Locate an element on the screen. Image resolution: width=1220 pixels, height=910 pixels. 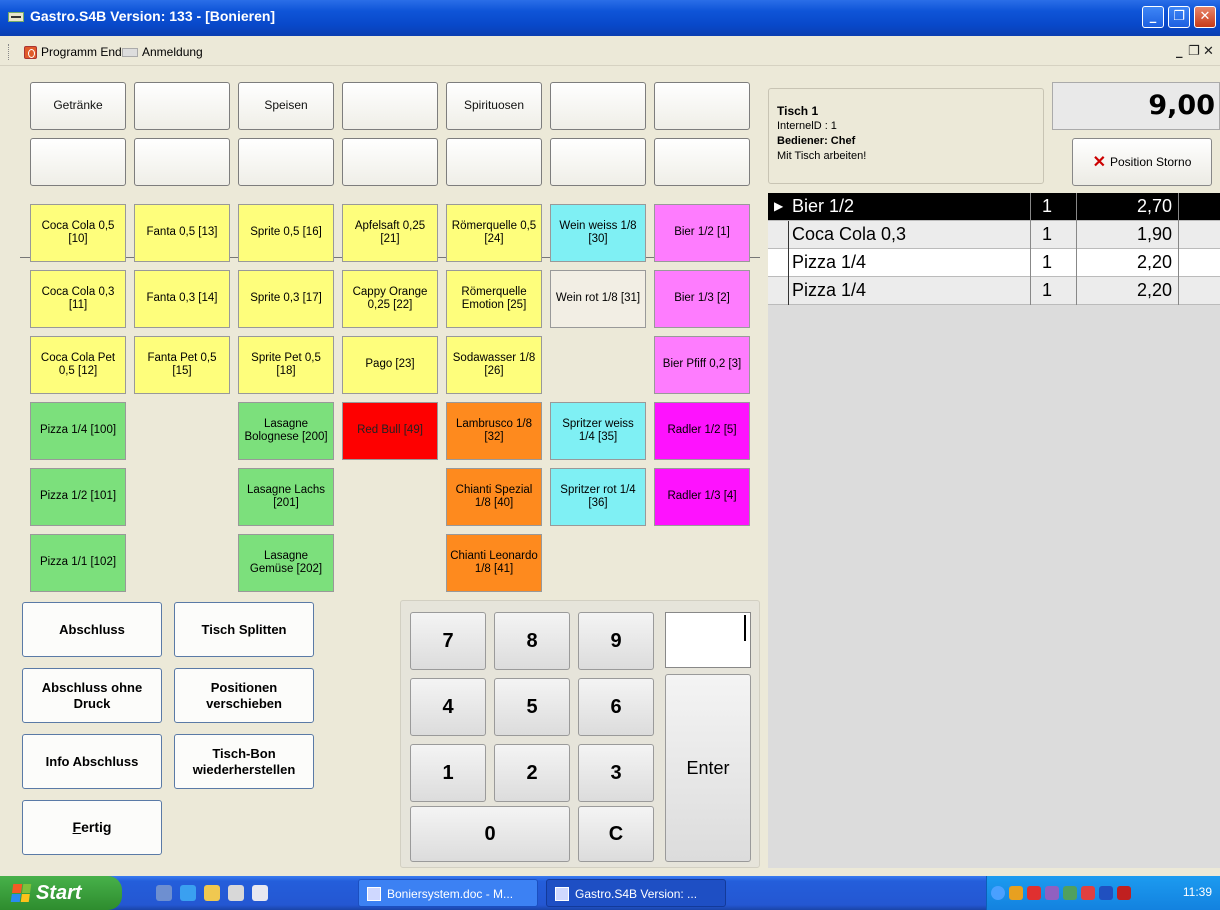
product-lambrusco: Lambrusco 1/8 [32] is located at coordinates (494, 431).